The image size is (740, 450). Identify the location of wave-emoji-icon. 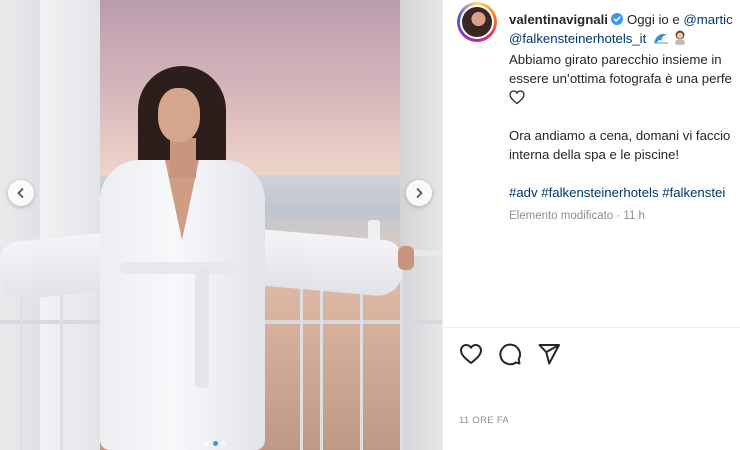
(661, 40).